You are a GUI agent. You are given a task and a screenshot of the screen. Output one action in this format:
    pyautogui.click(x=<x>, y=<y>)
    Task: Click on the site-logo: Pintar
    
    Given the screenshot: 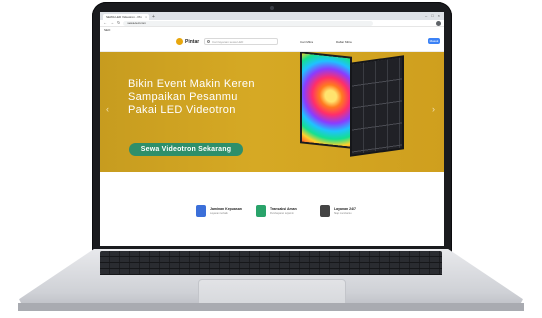 What is the action you would take?
    pyautogui.click(x=187, y=41)
    